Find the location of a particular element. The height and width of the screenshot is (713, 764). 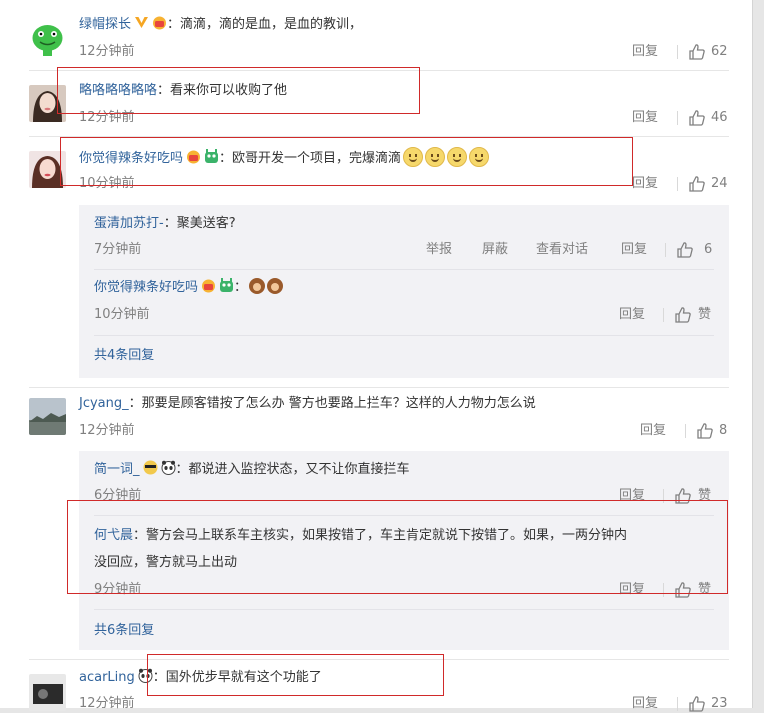

reply-time: 7分钟前 is located at coordinates (118, 249).